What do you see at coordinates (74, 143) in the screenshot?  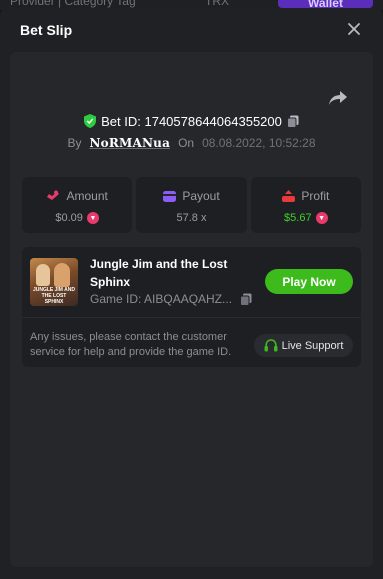 I see `by-label: By` at bounding box center [74, 143].